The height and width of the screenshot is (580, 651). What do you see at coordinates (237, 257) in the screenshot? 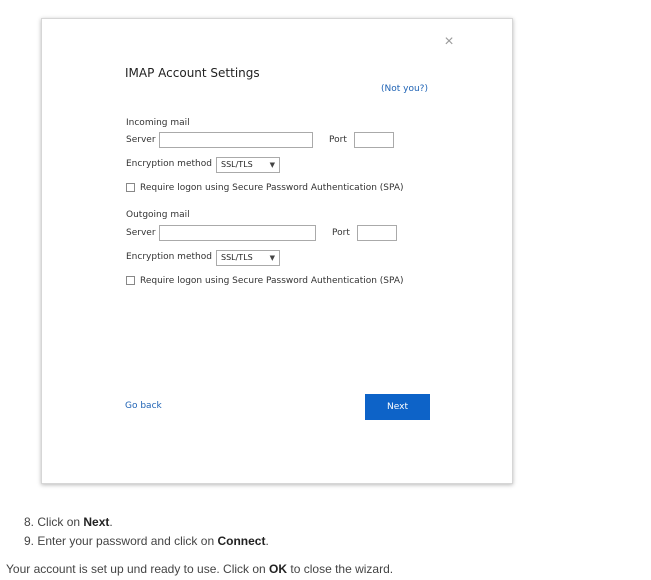
I see `outgoing-encryption-value: SSL/TLS` at bounding box center [237, 257].